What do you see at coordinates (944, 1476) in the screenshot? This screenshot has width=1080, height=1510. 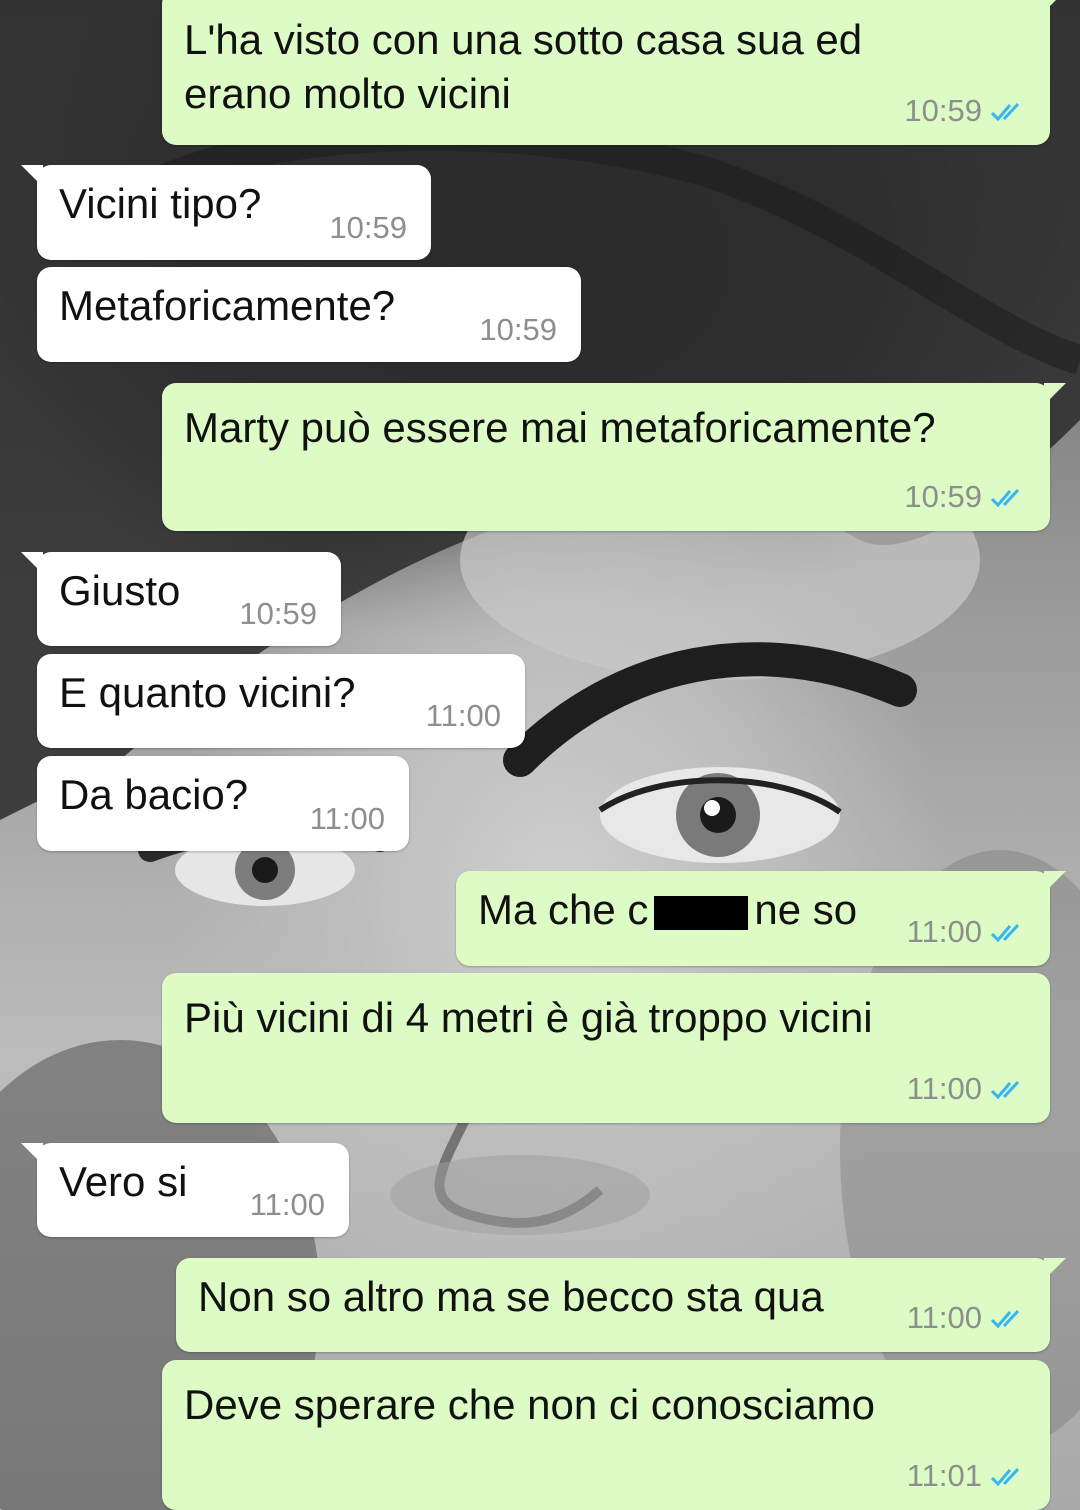 I see `message-timestamp: 11:01` at bounding box center [944, 1476].